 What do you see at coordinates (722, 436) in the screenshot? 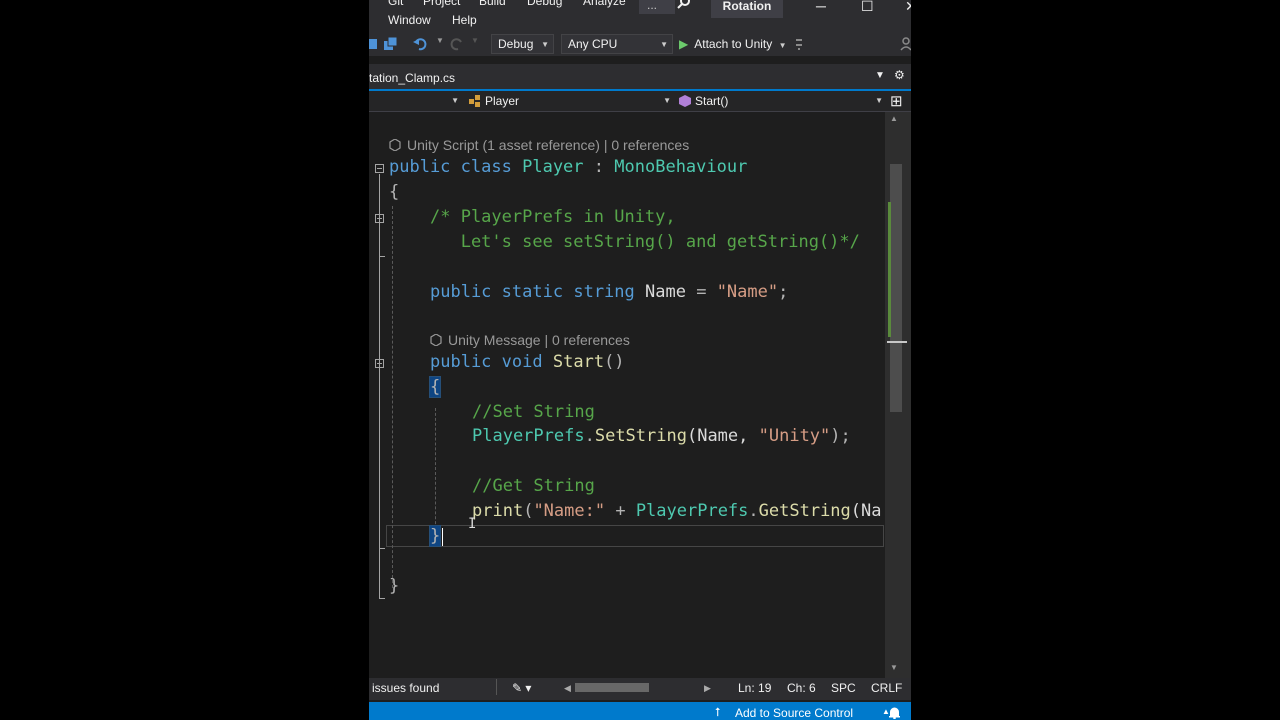
I see `arguments: (Name,` at bounding box center [722, 436].